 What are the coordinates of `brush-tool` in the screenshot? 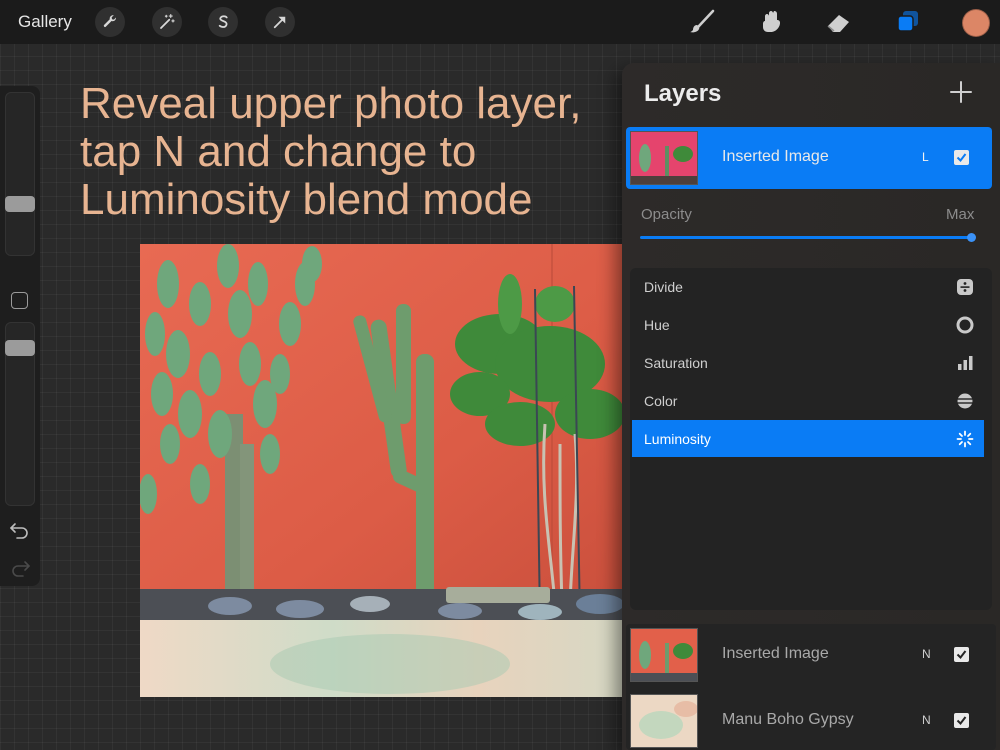 It's located at (703, 22).